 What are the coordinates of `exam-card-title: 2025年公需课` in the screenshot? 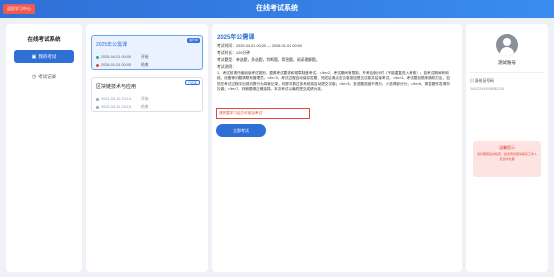 It's located at (112, 45).